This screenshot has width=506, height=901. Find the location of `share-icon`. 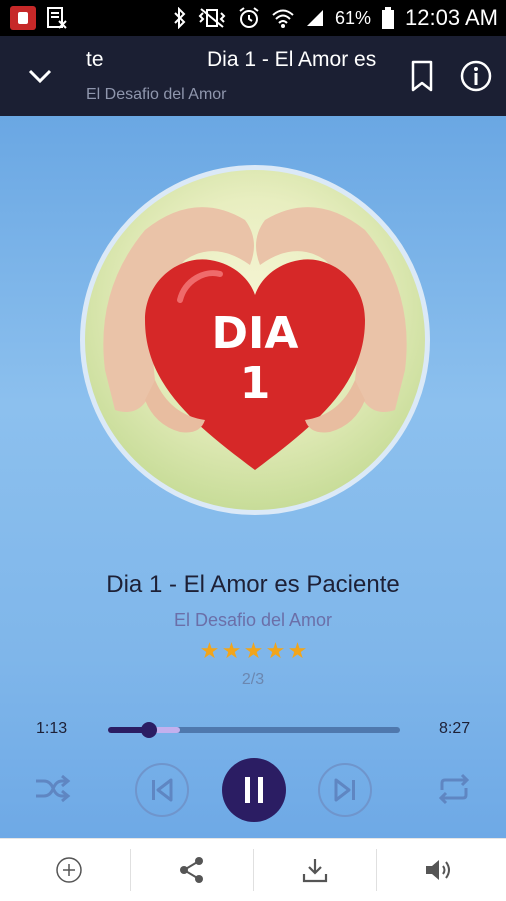

share-icon is located at coordinates (191, 870).